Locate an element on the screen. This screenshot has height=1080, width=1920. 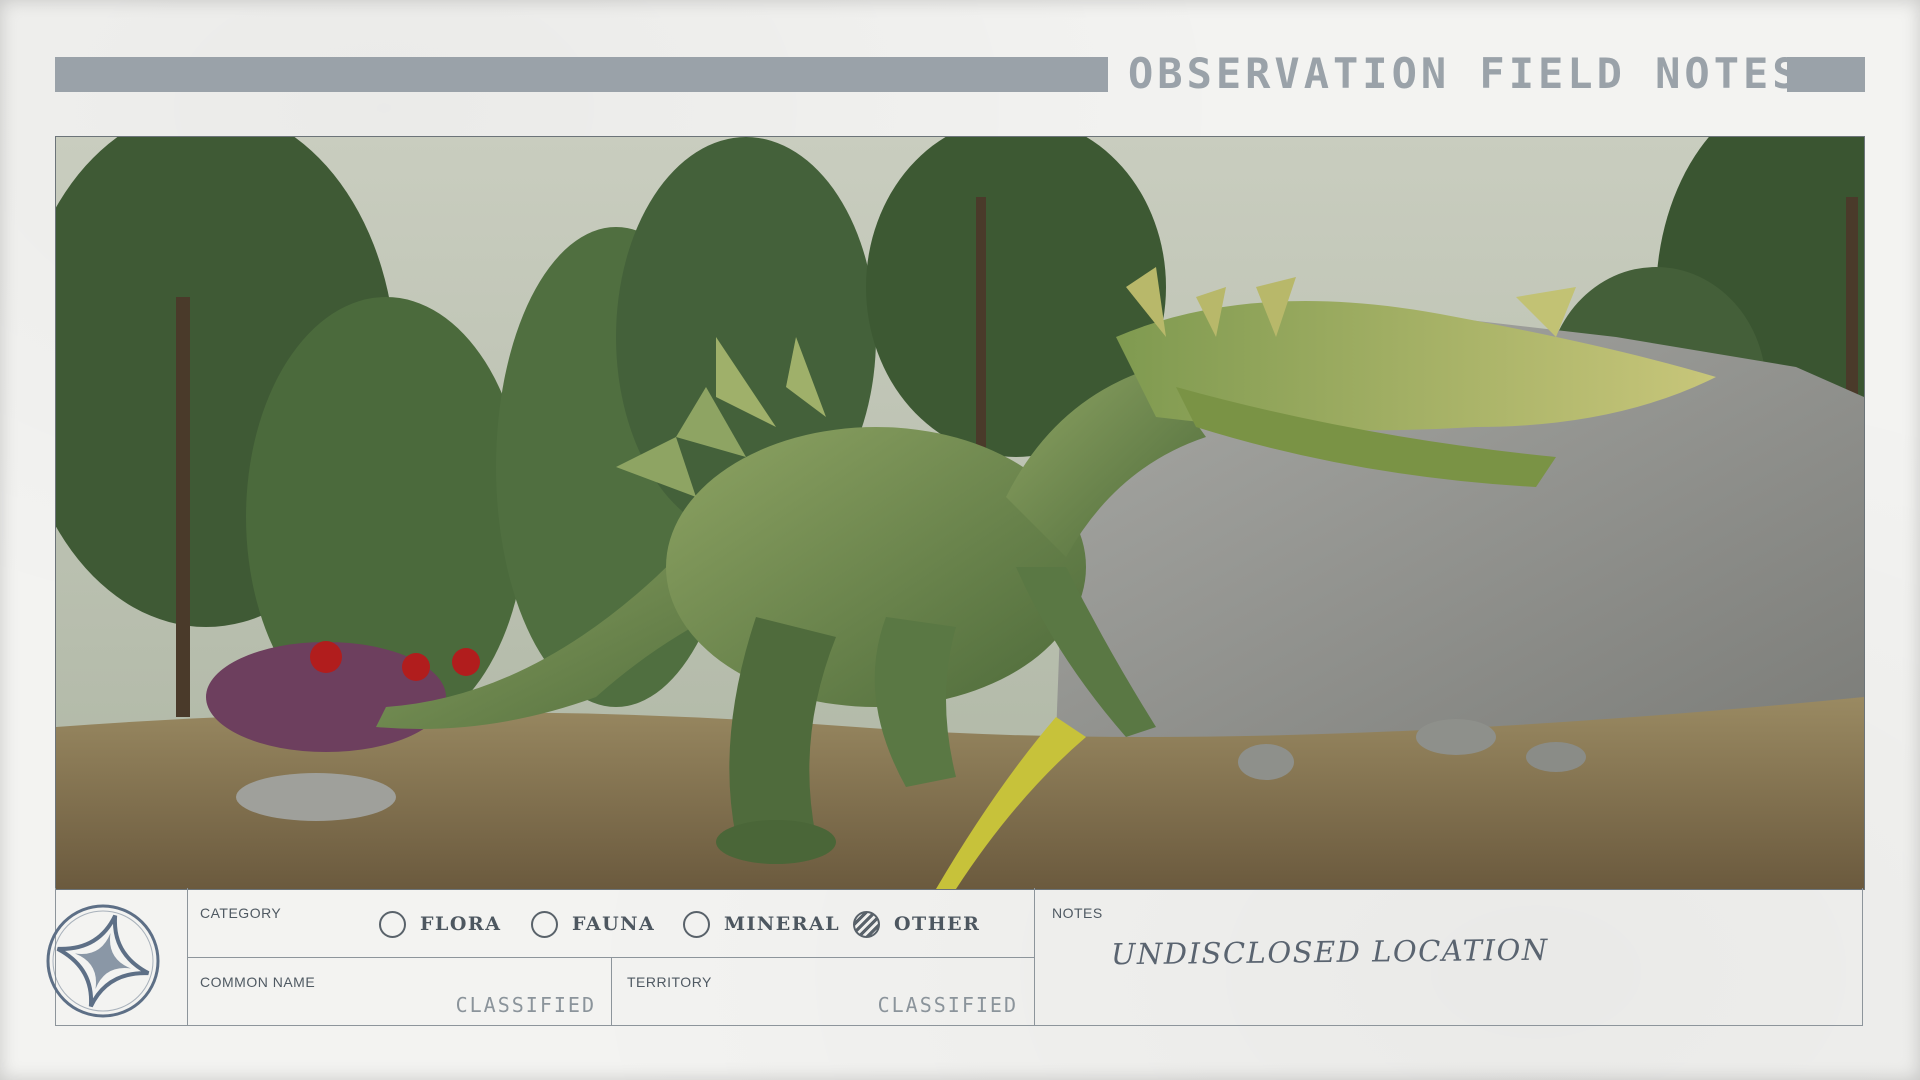
radio-fauna is located at coordinates (544, 924).